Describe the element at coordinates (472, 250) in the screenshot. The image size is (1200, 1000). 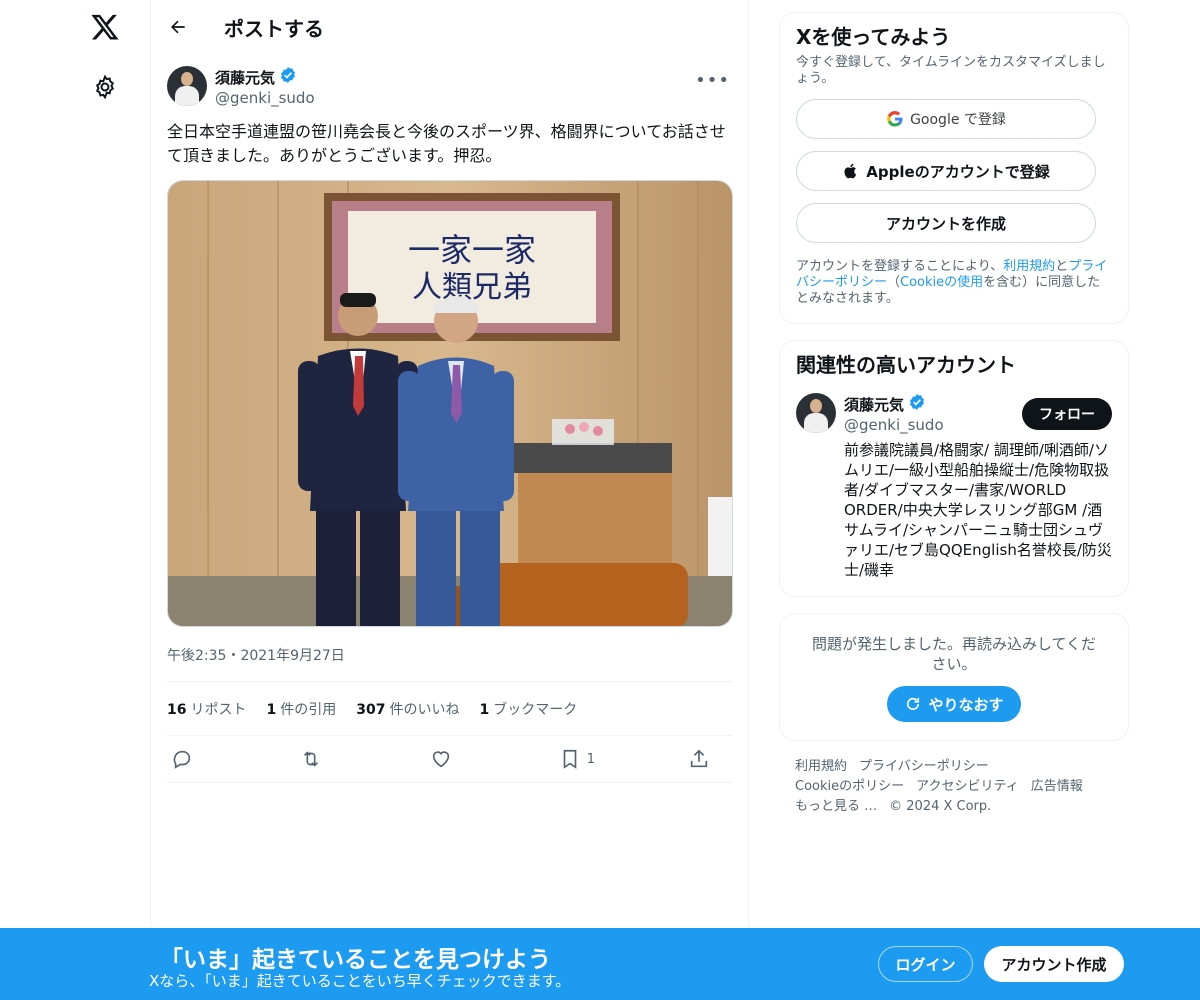
I see `calligraphy-line-1: 一家一家` at that location.